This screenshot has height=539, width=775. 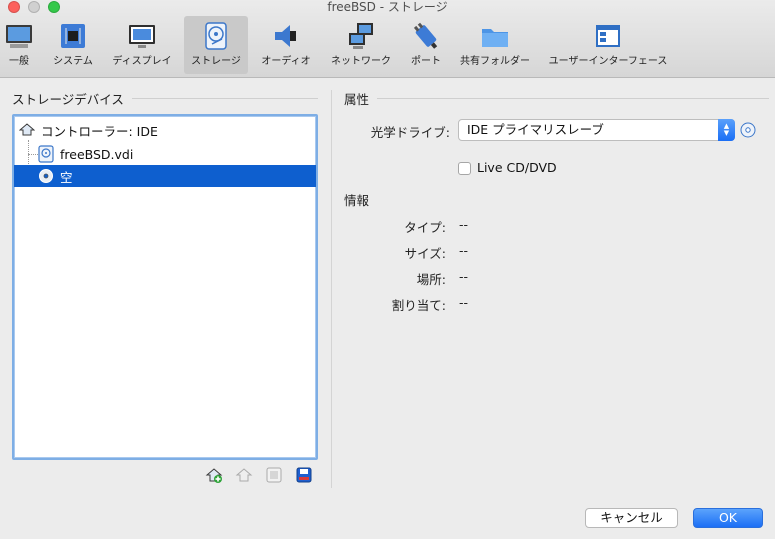 I want to click on tree-toolbar, so click(x=259, y=475).